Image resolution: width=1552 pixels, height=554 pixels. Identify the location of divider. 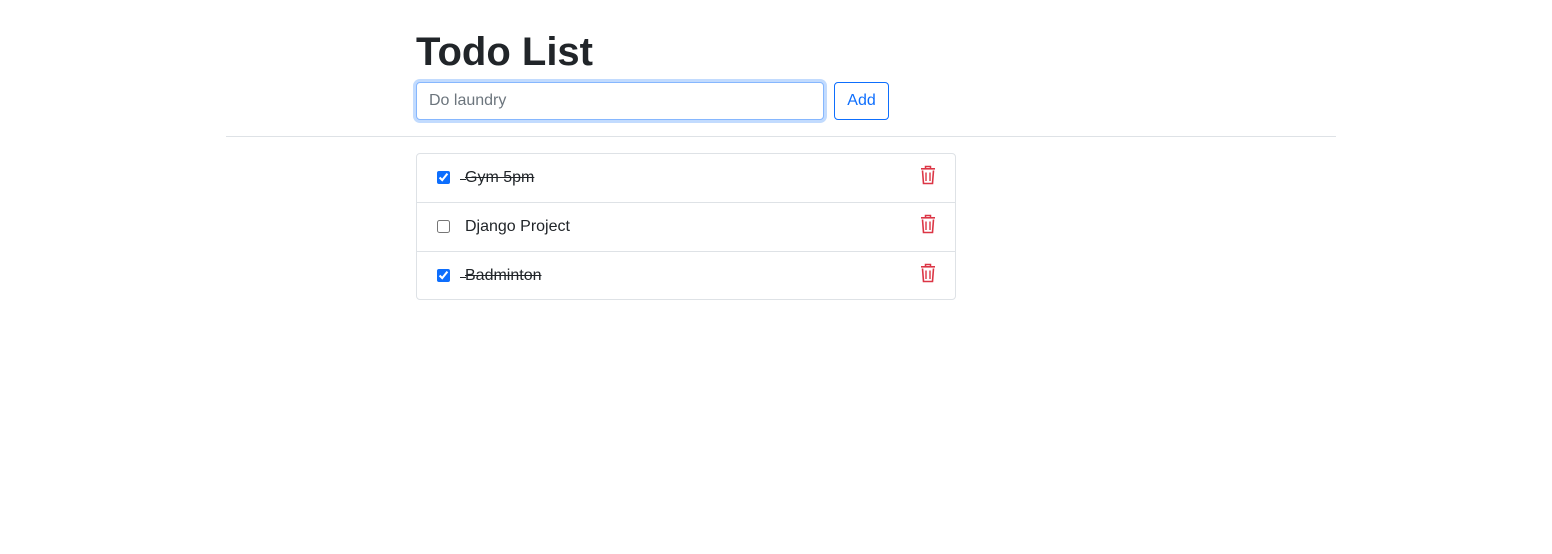
(781, 136).